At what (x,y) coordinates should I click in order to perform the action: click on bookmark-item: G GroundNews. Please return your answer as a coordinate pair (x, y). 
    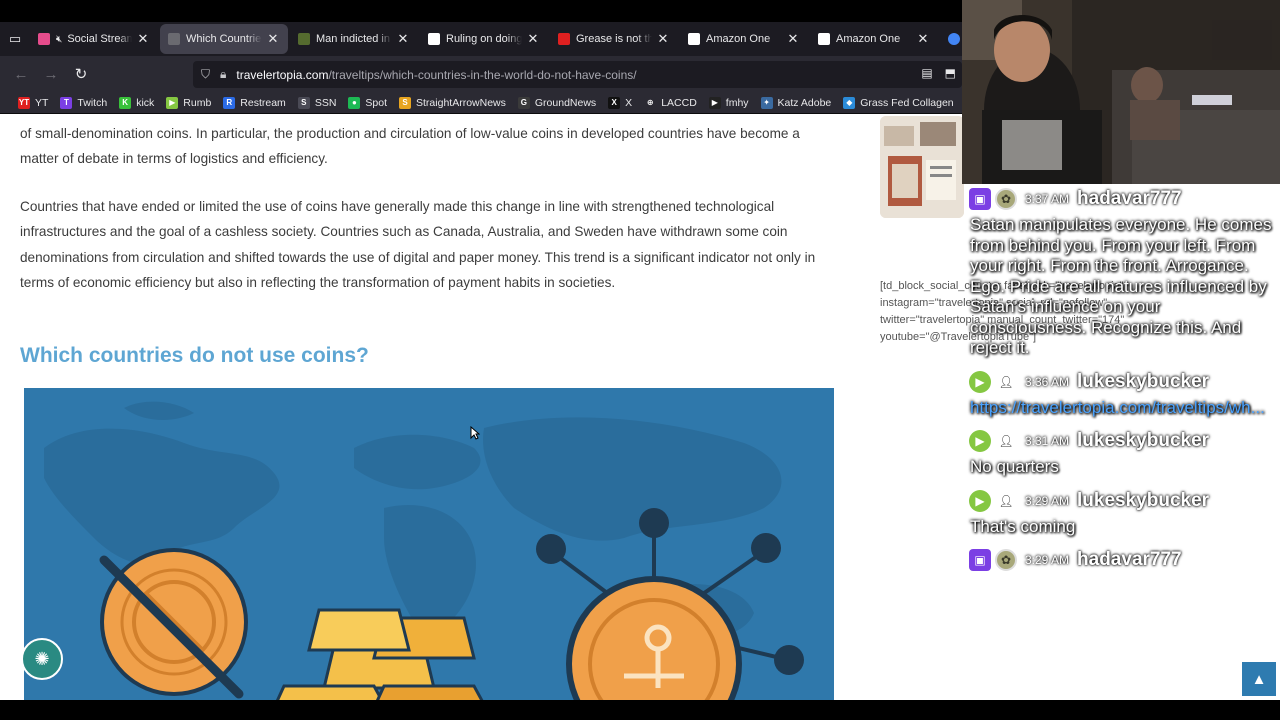
    Looking at the image, I should click on (556, 102).